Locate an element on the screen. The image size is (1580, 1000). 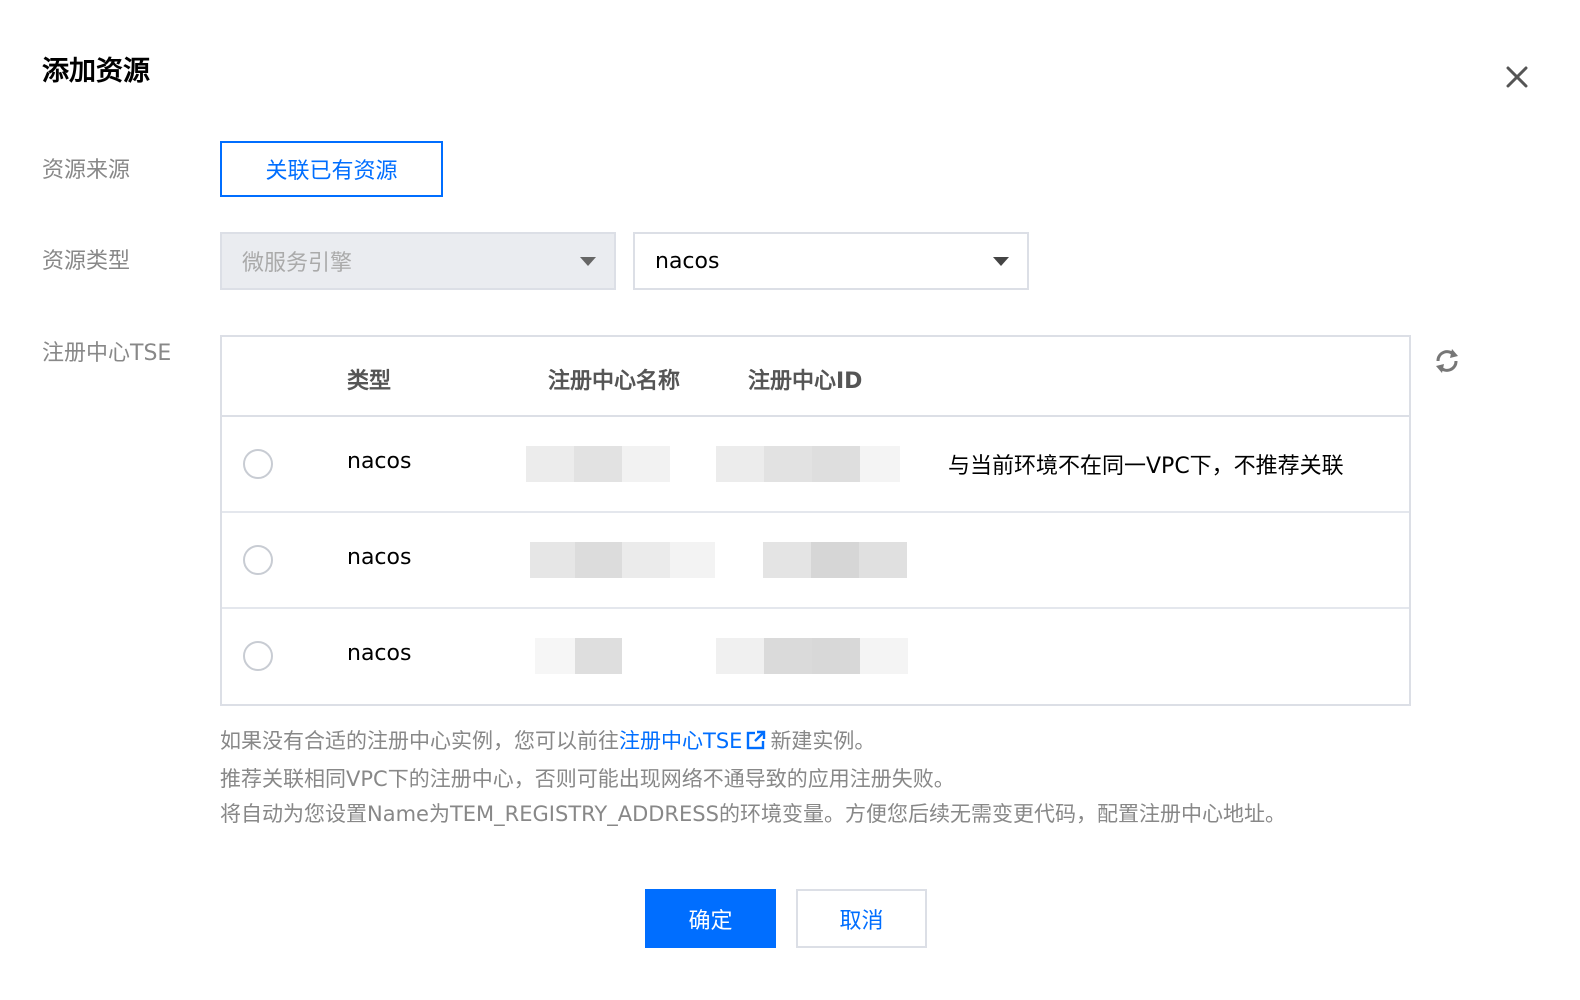
header-type: 类型 is located at coordinates (369, 381).